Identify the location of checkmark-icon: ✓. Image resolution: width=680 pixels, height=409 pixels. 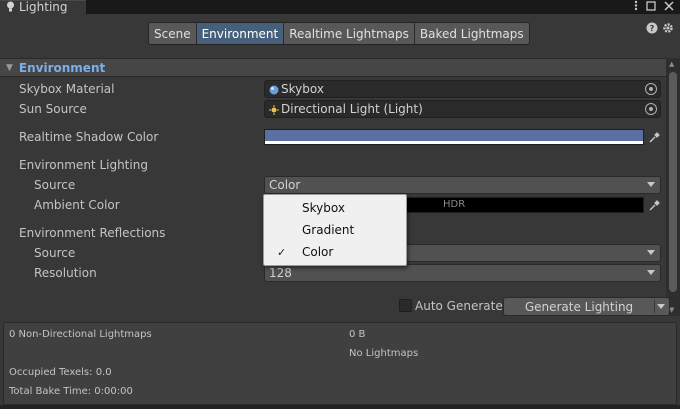
(282, 252).